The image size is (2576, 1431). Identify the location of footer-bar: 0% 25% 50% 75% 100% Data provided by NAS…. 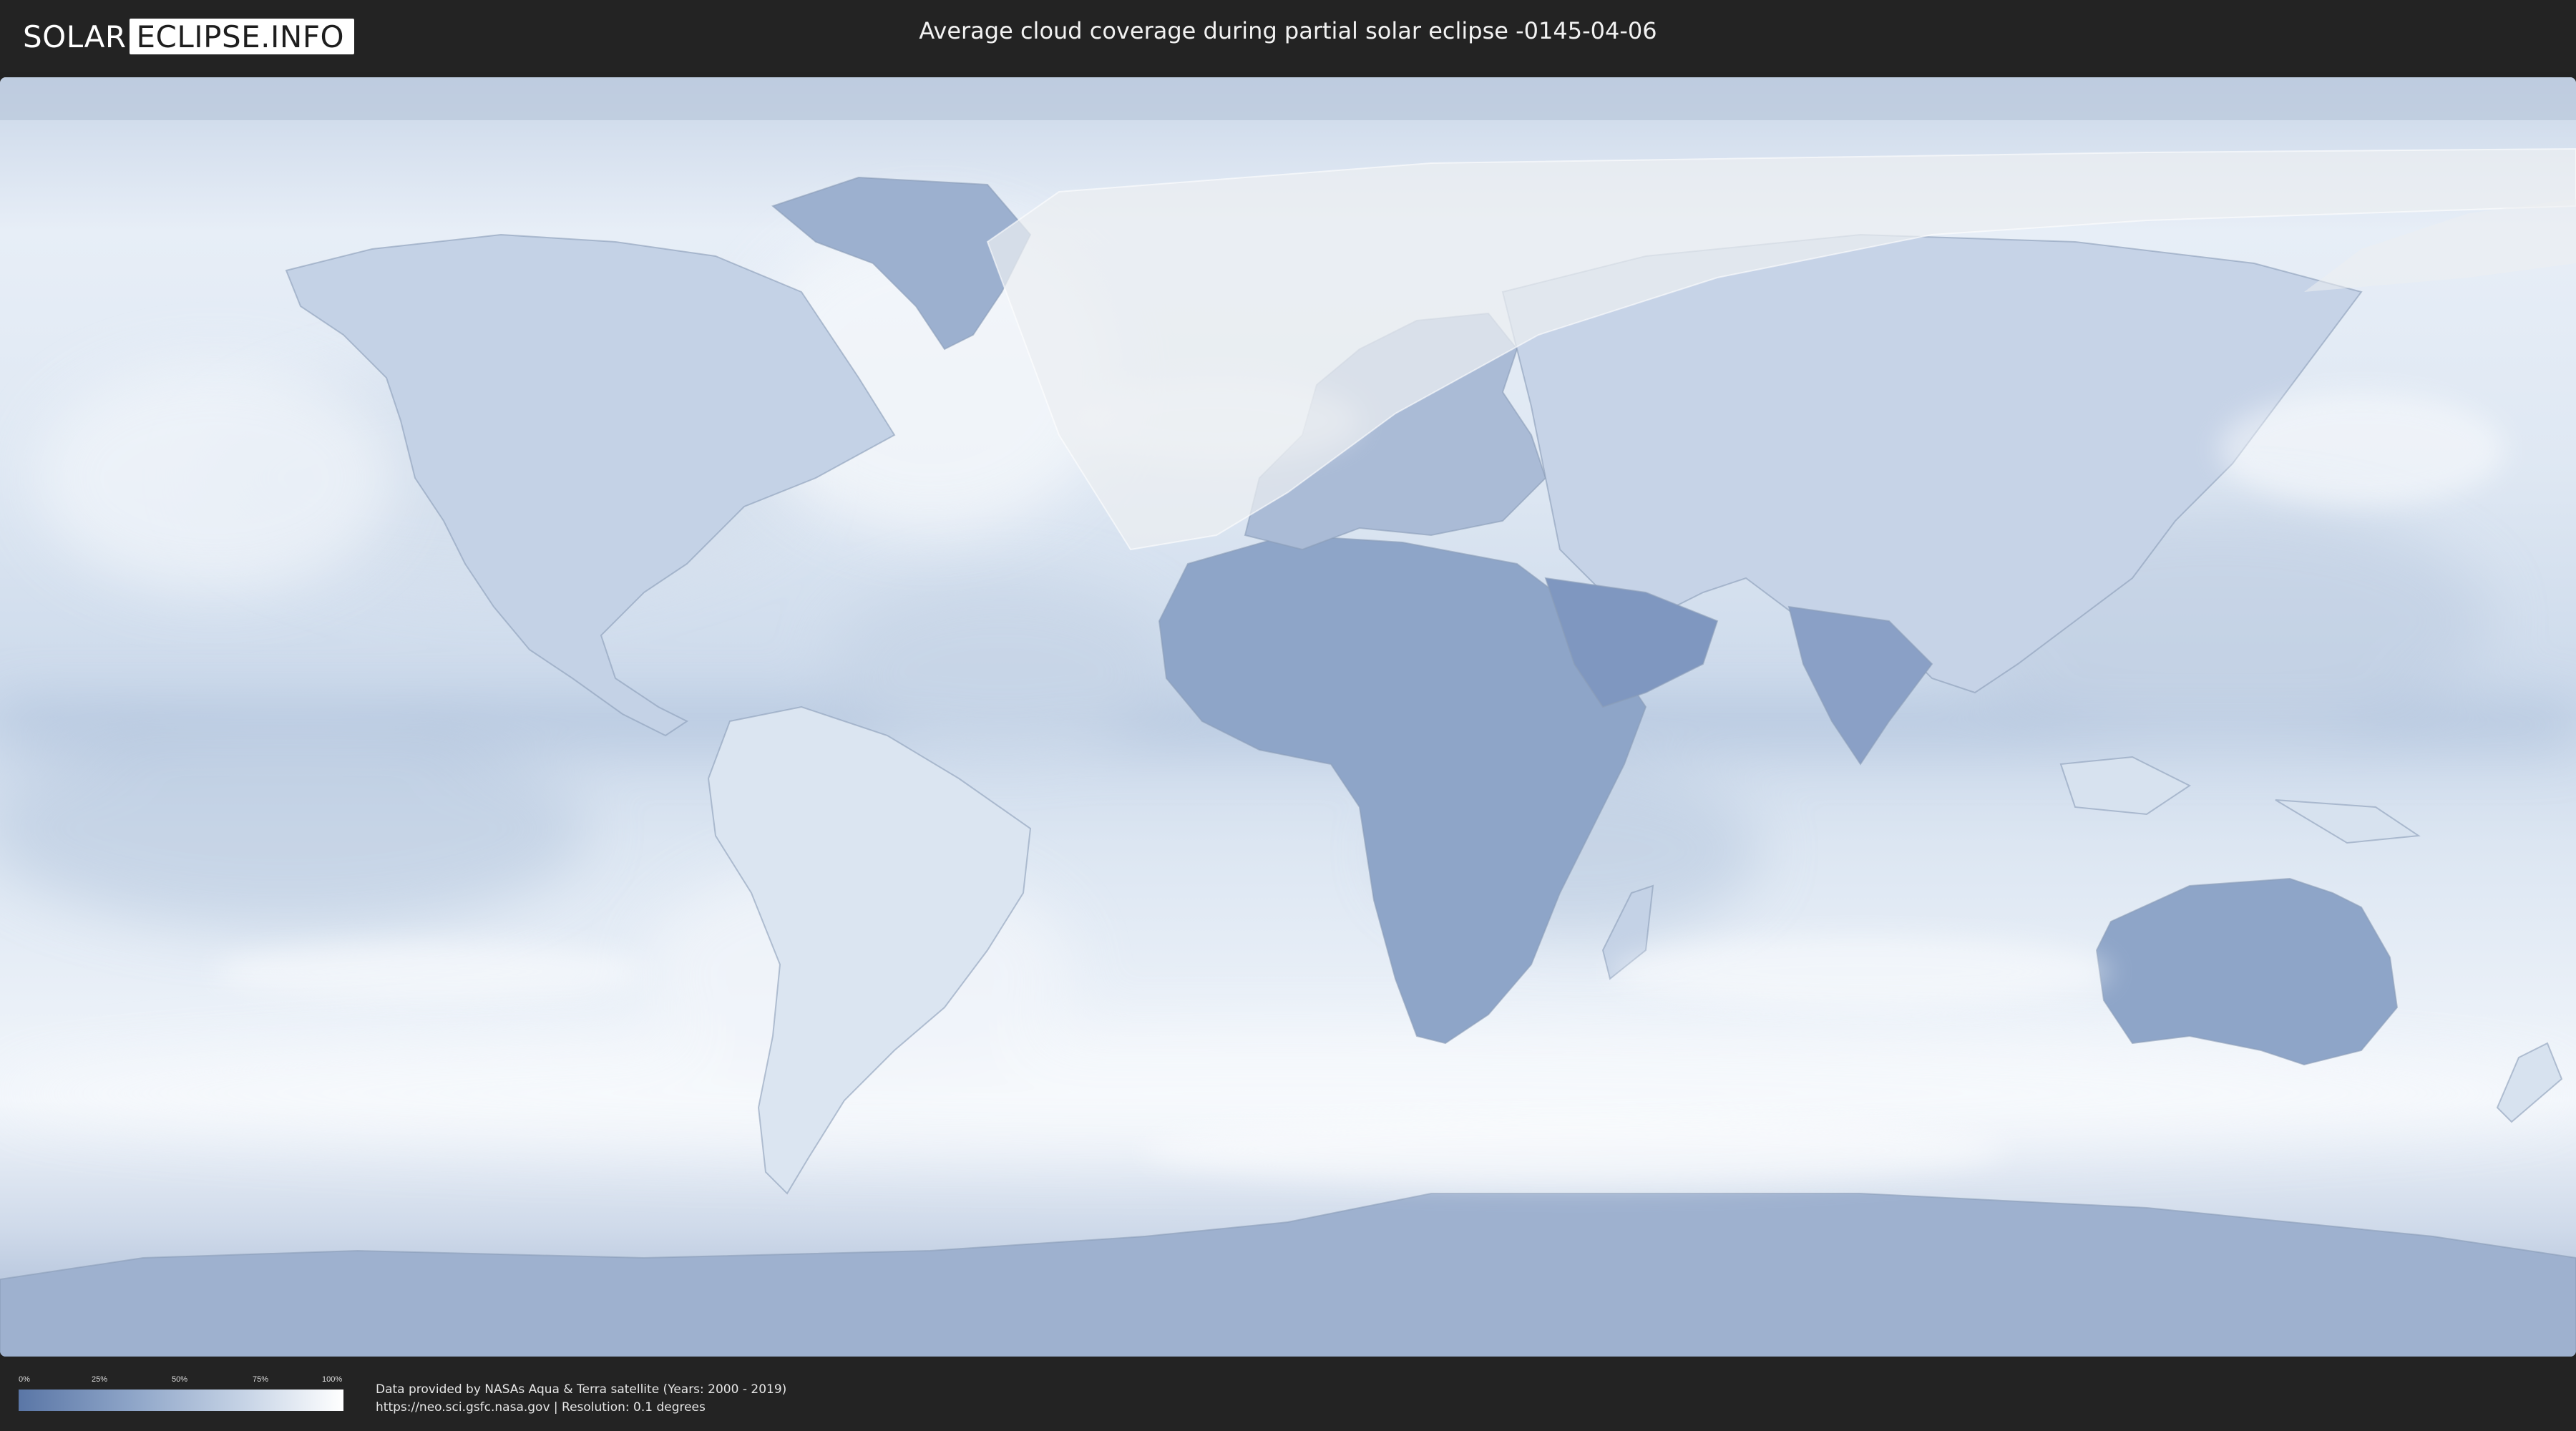
(1288, 1395).